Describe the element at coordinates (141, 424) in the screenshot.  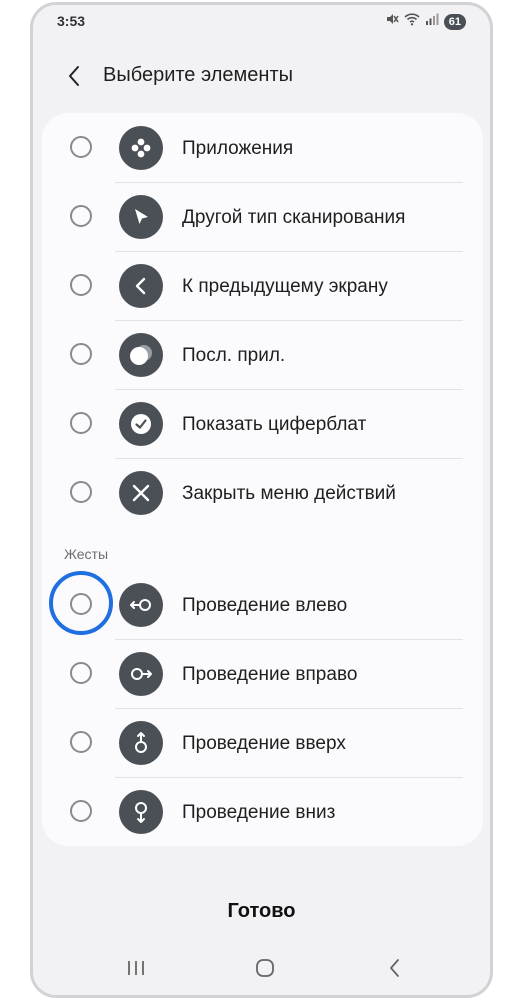
I see `clock-icon` at that location.